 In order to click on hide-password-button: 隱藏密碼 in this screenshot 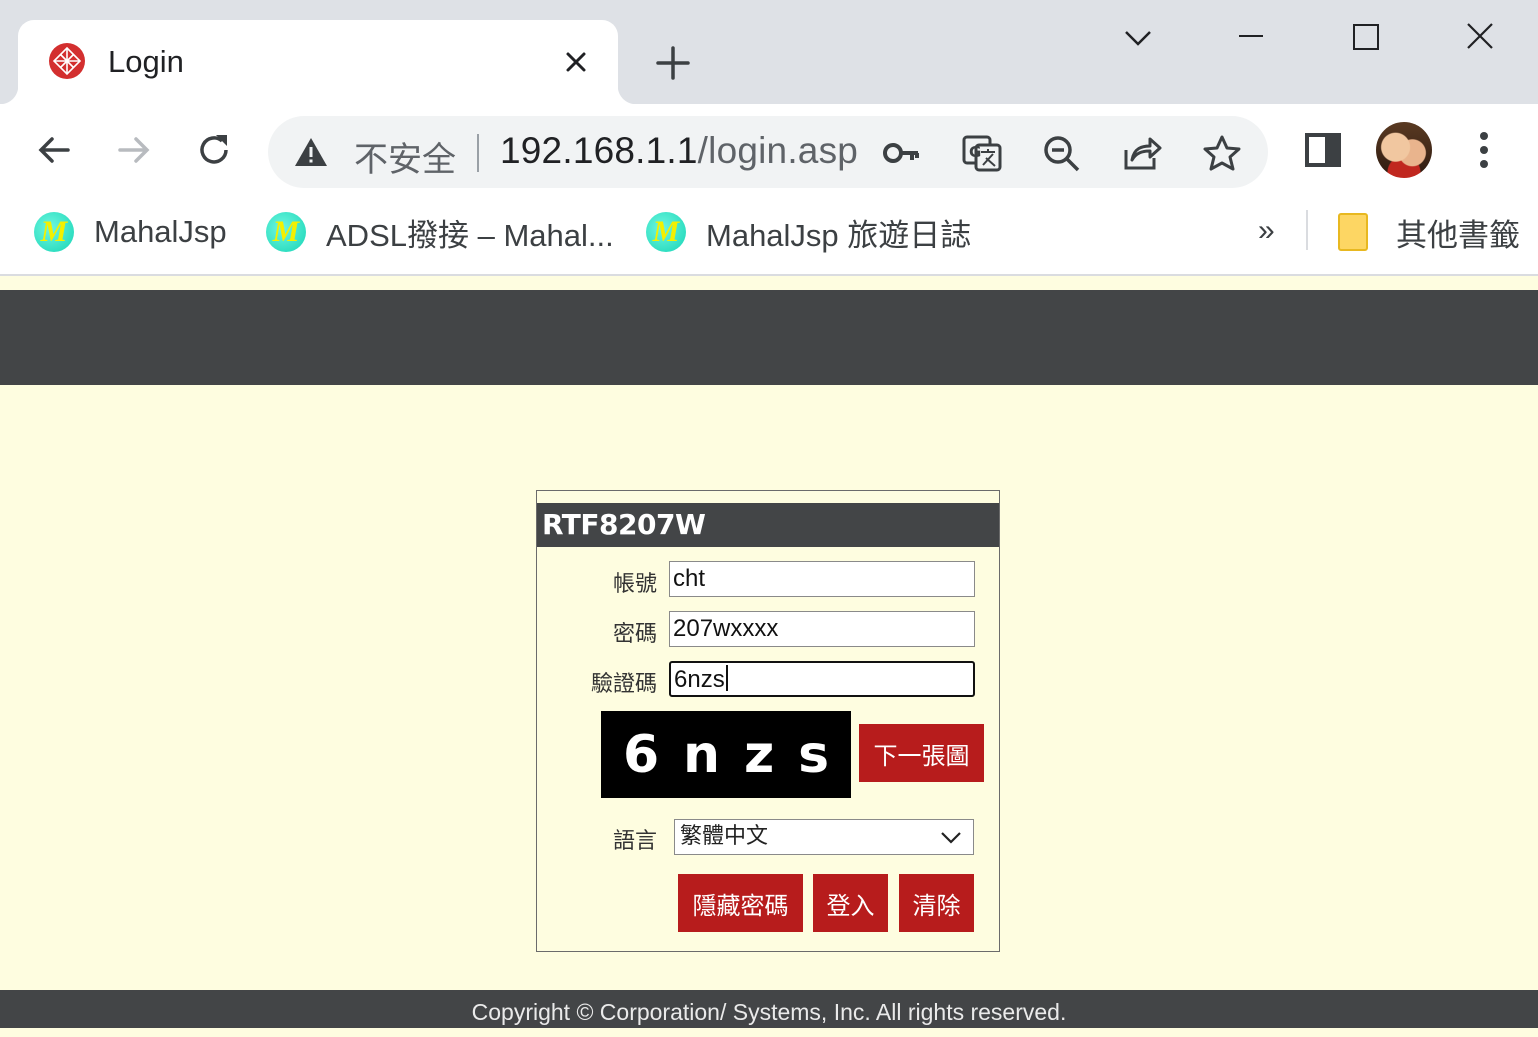, I will do `click(740, 903)`.